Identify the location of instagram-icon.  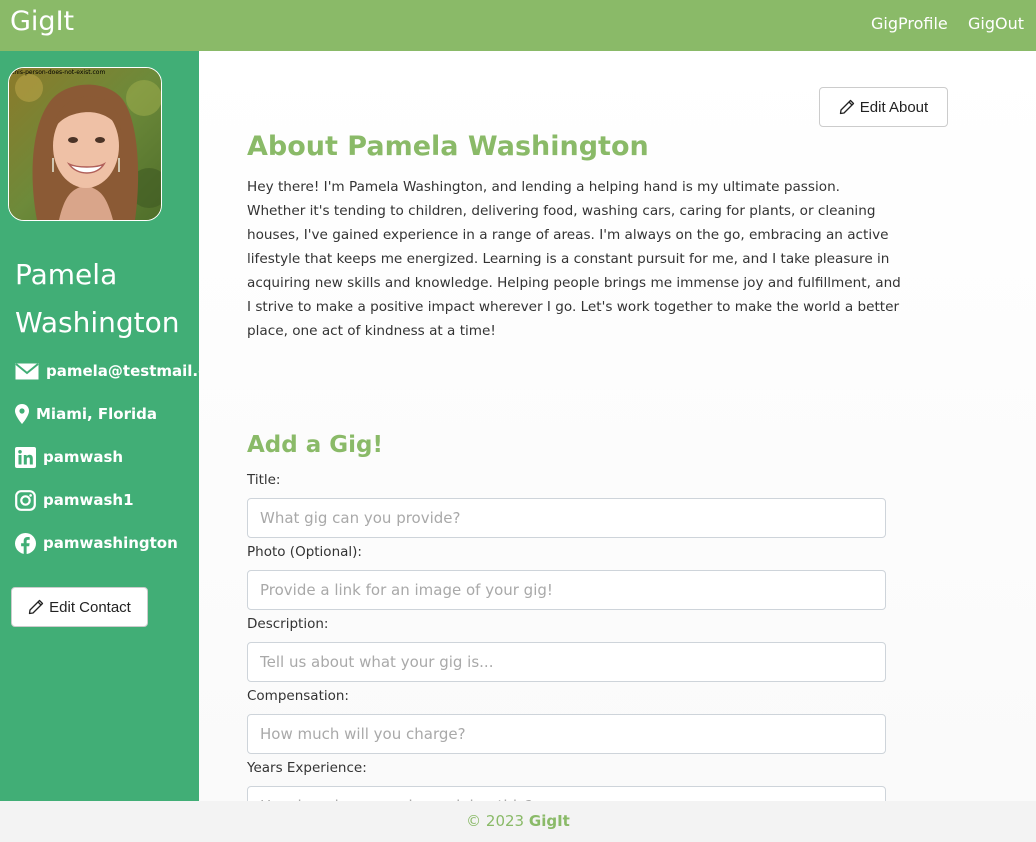
(25, 500).